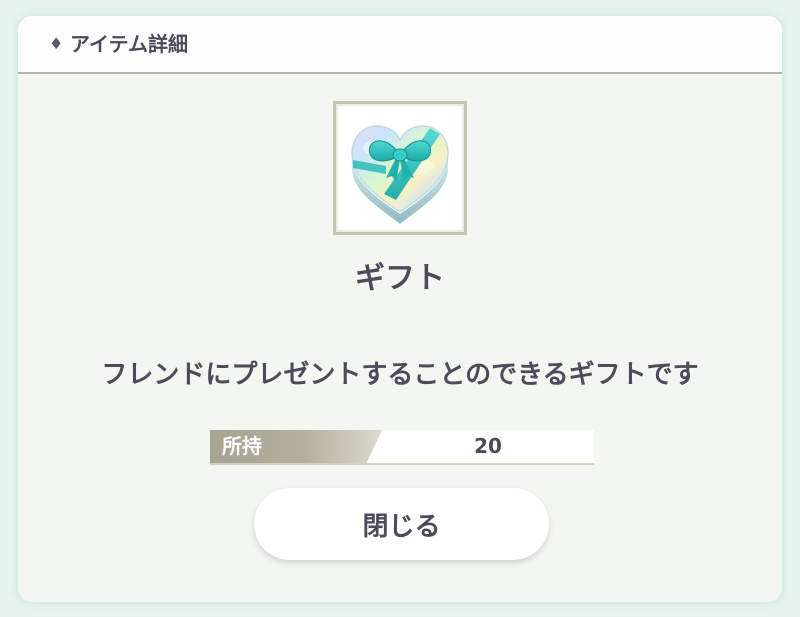  Describe the element at coordinates (400, 375) in the screenshot. I see `item-description: フレンドにプレゼントすることのできるギフトです` at that location.